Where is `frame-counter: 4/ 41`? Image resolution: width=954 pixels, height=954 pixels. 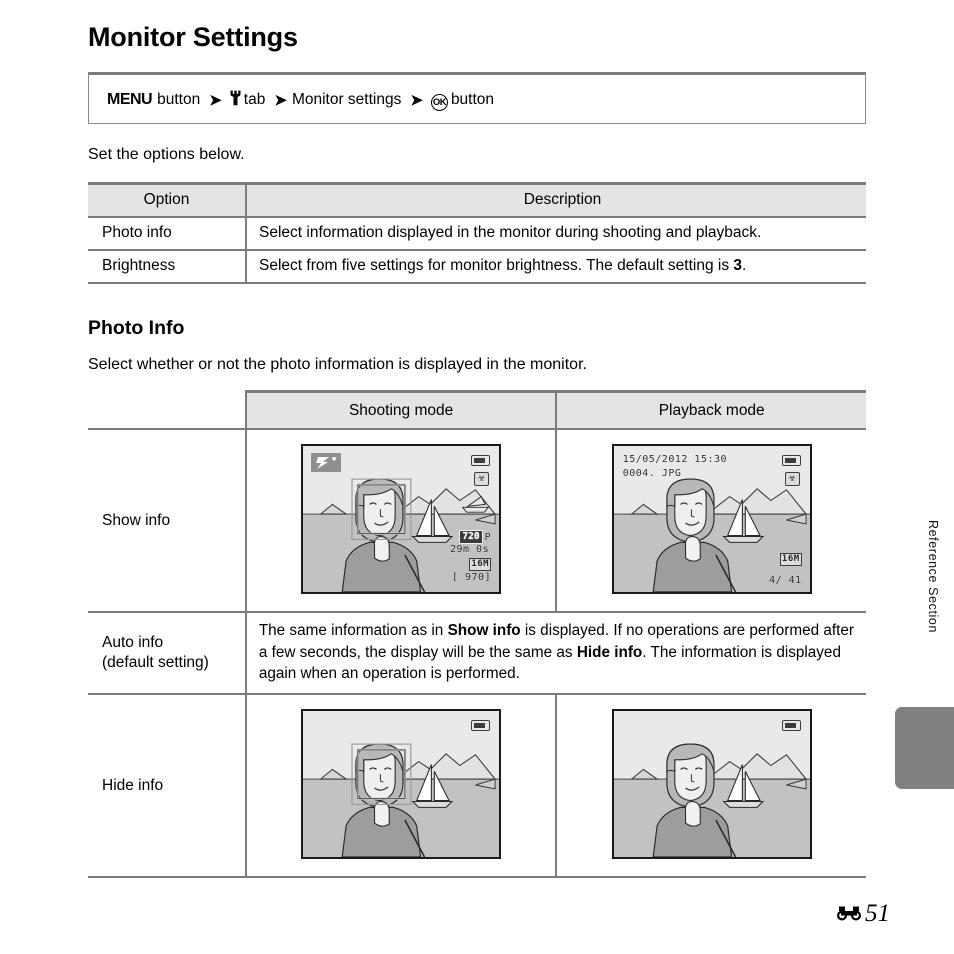 frame-counter: 4/ 41 is located at coordinates (785, 580).